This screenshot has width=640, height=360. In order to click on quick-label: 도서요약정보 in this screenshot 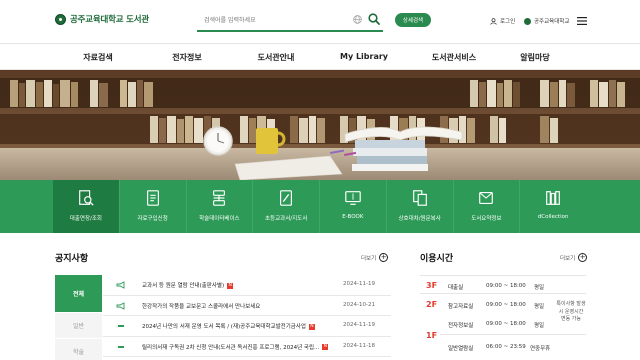, I will do `click(486, 219)`.